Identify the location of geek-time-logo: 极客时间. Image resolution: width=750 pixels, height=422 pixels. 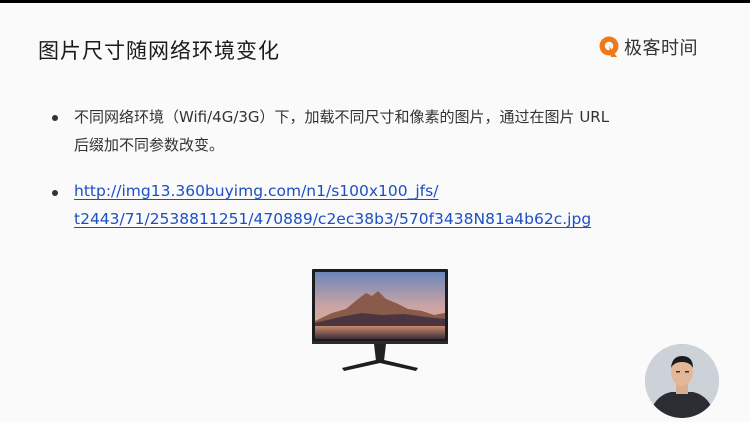
(647, 47).